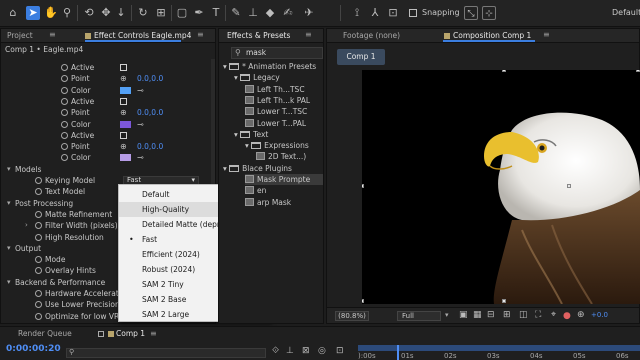  What do you see at coordinates (371, 35) in the screenshot?
I see `tab-footage: Footage (none)` at bounding box center [371, 35].